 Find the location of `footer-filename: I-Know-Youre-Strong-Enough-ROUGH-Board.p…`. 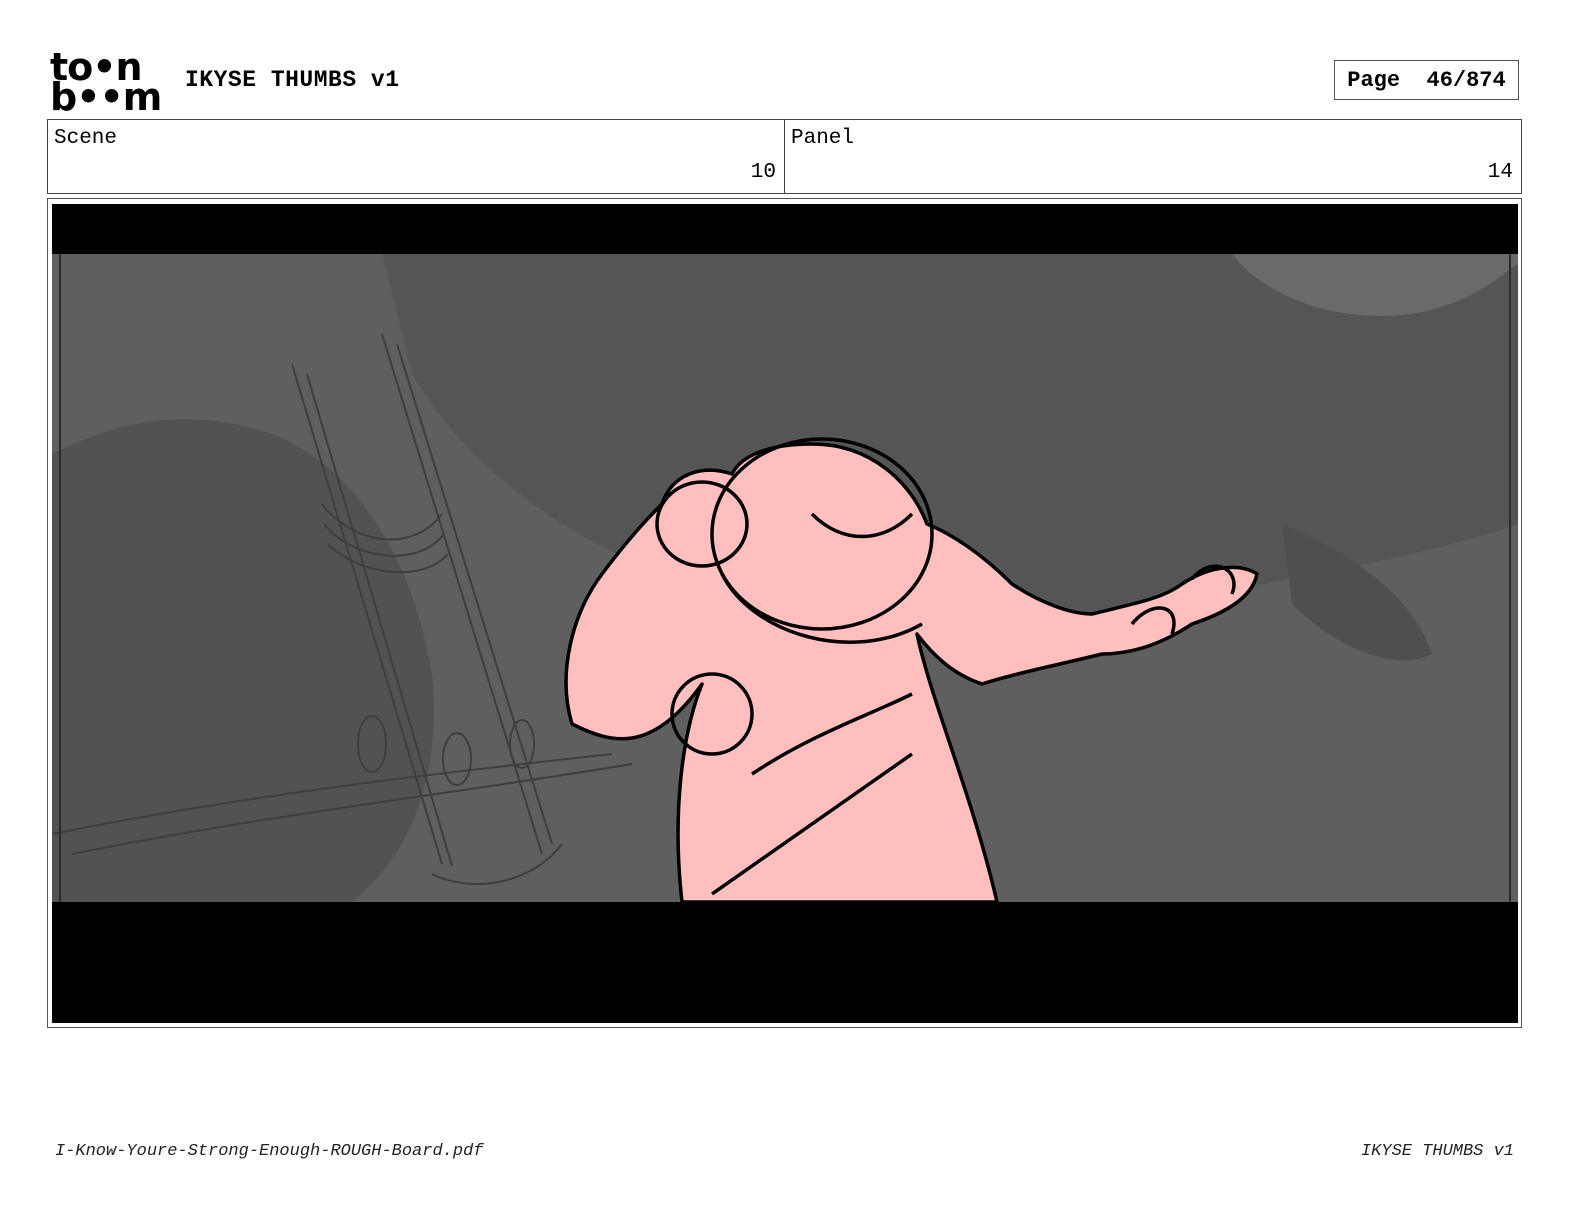

footer-filename: I-Know-Youre-Strong-Enough-ROUGH-Board.p… is located at coordinates (269, 1151).